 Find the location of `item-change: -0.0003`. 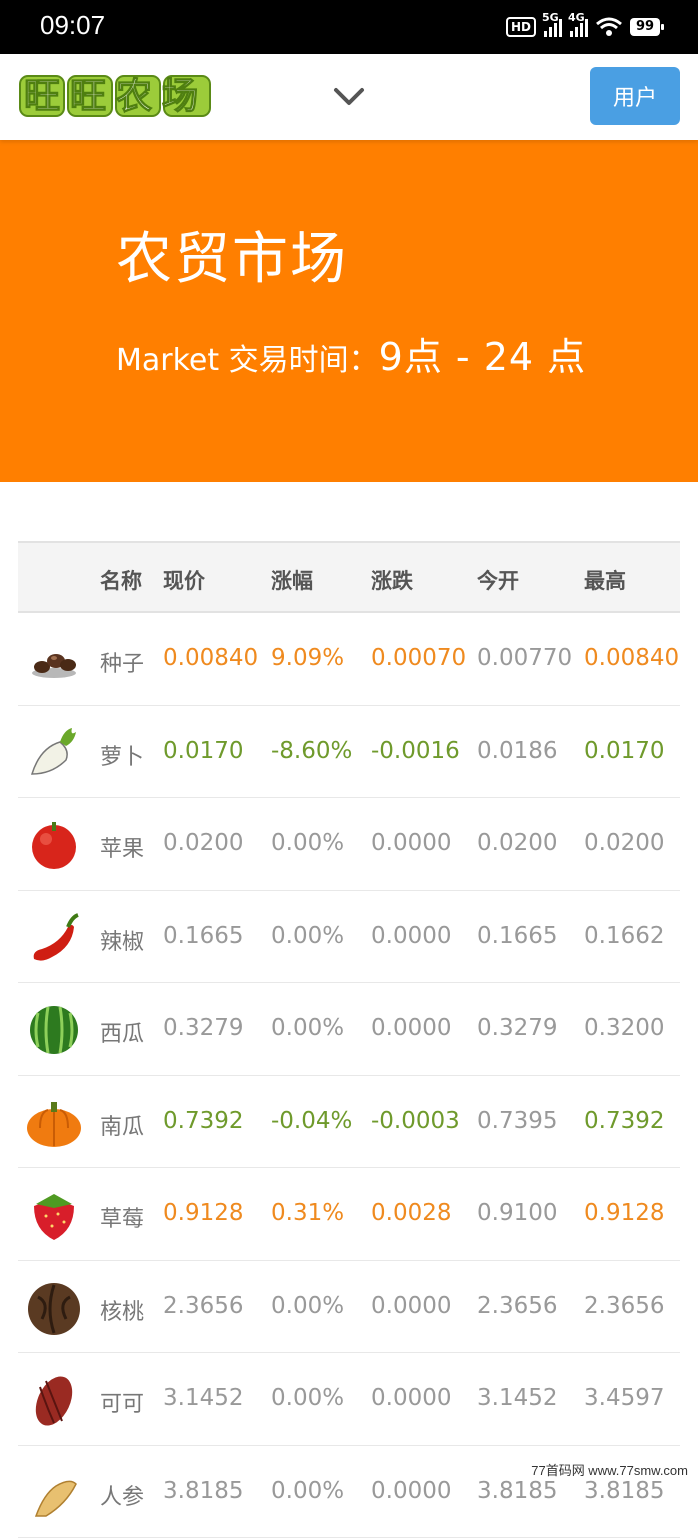

item-change: -0.0003 is located at coordinates (415, 1121).